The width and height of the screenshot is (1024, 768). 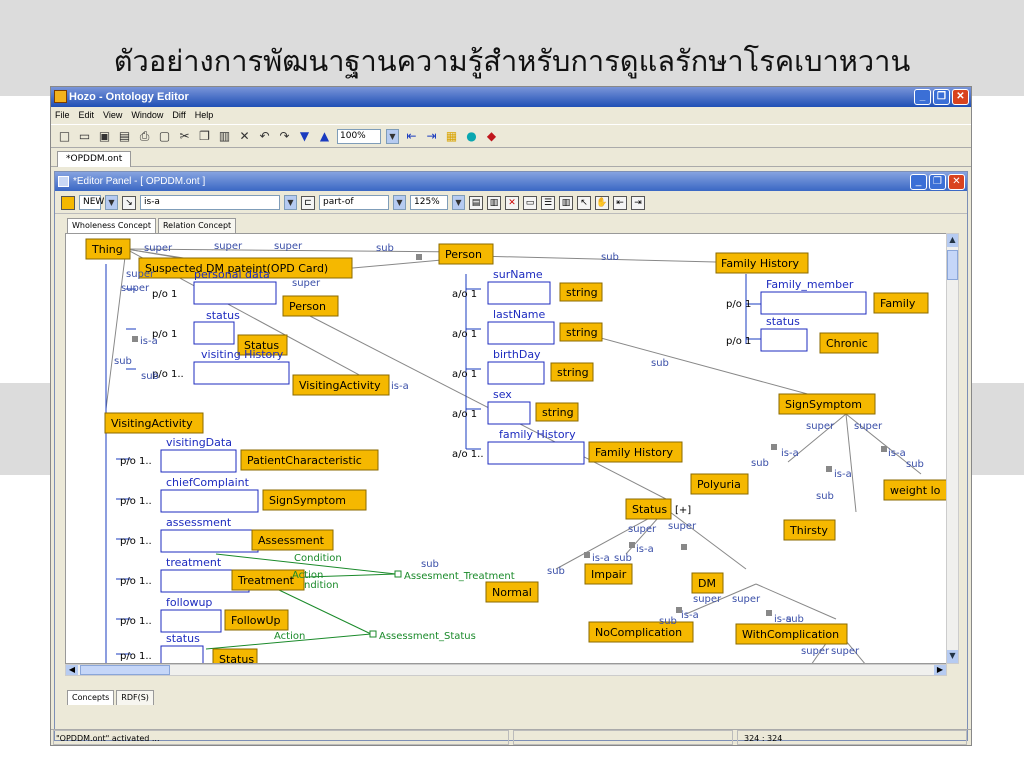 I want to click on cut-icon: ✂, so click(x=184, y=136).